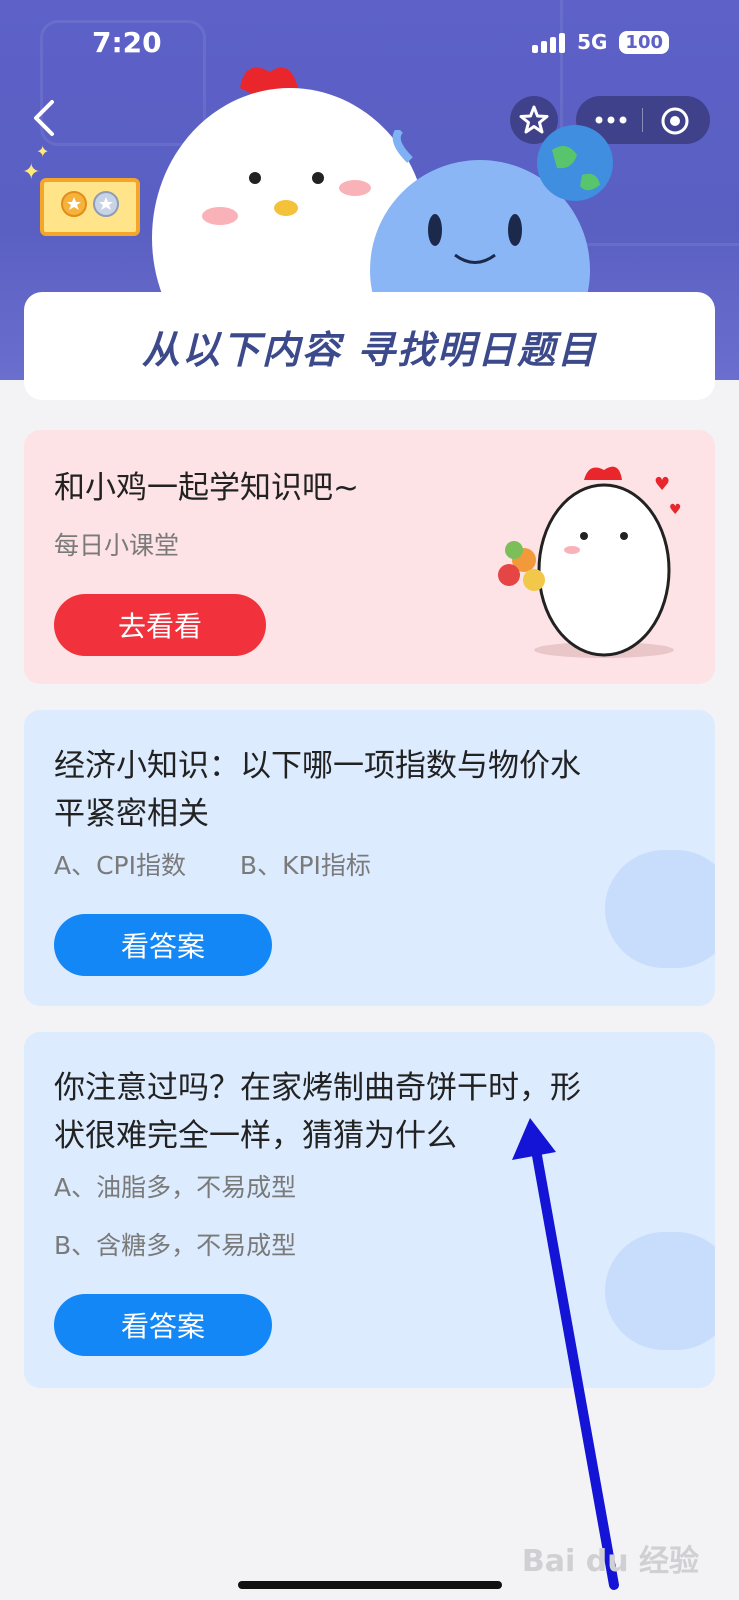 The height and width of the screenshot is (1600, 739). What do you see at coordinates (370, 1585) in the screenshot?
I see `home-indicator` at bounding box center [370, 1585].